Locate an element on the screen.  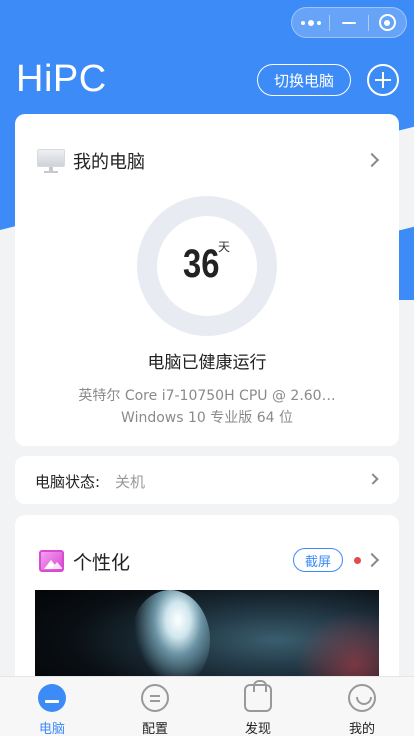
minus-icon is located at coordinates (348, 22).